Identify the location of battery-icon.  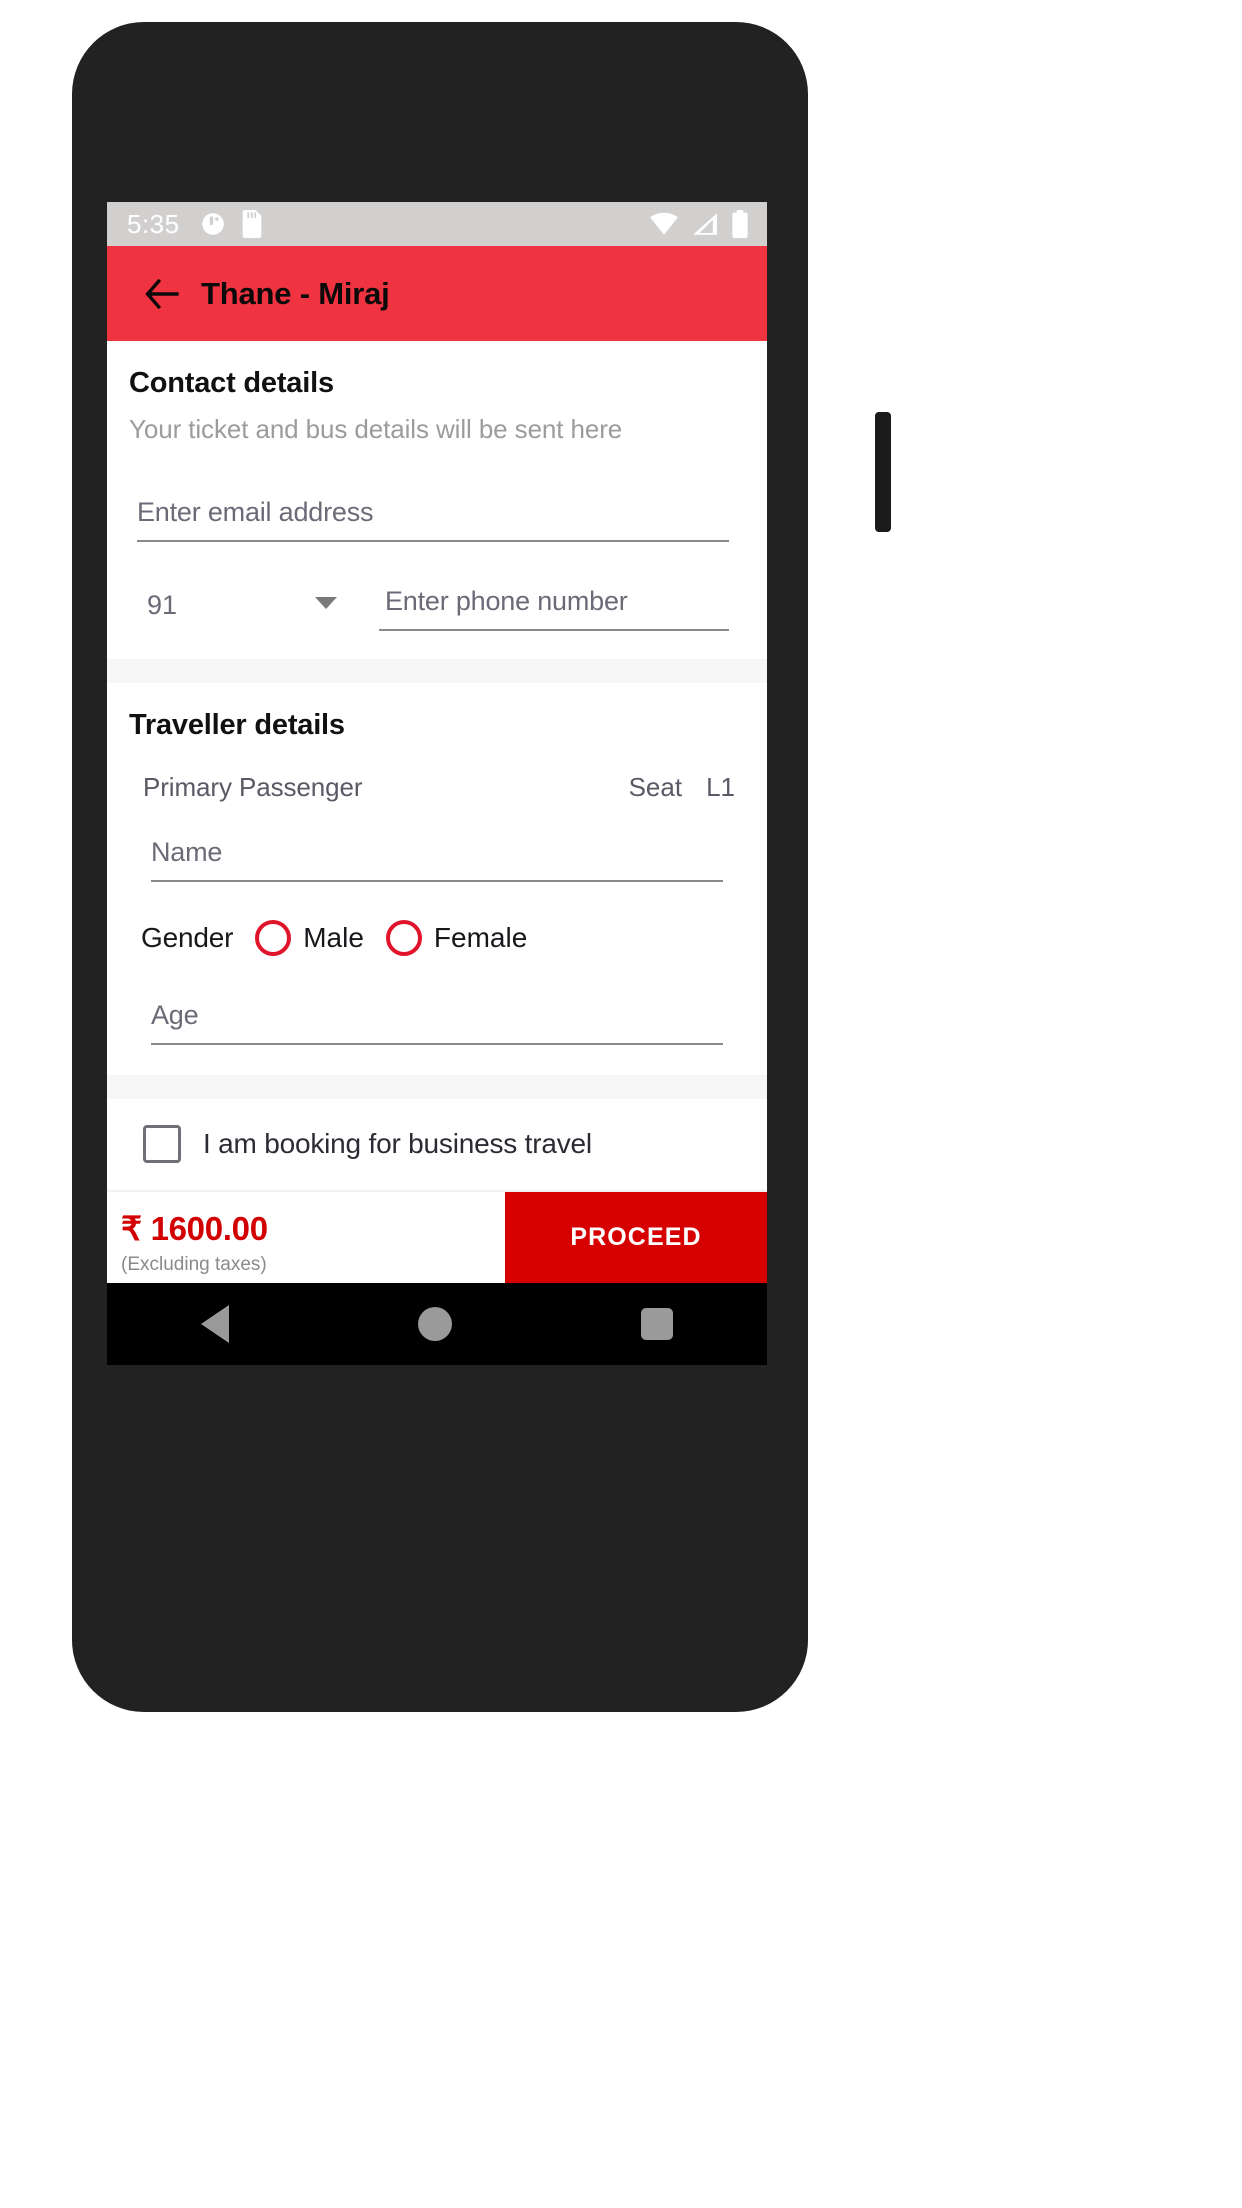
(740, 224).